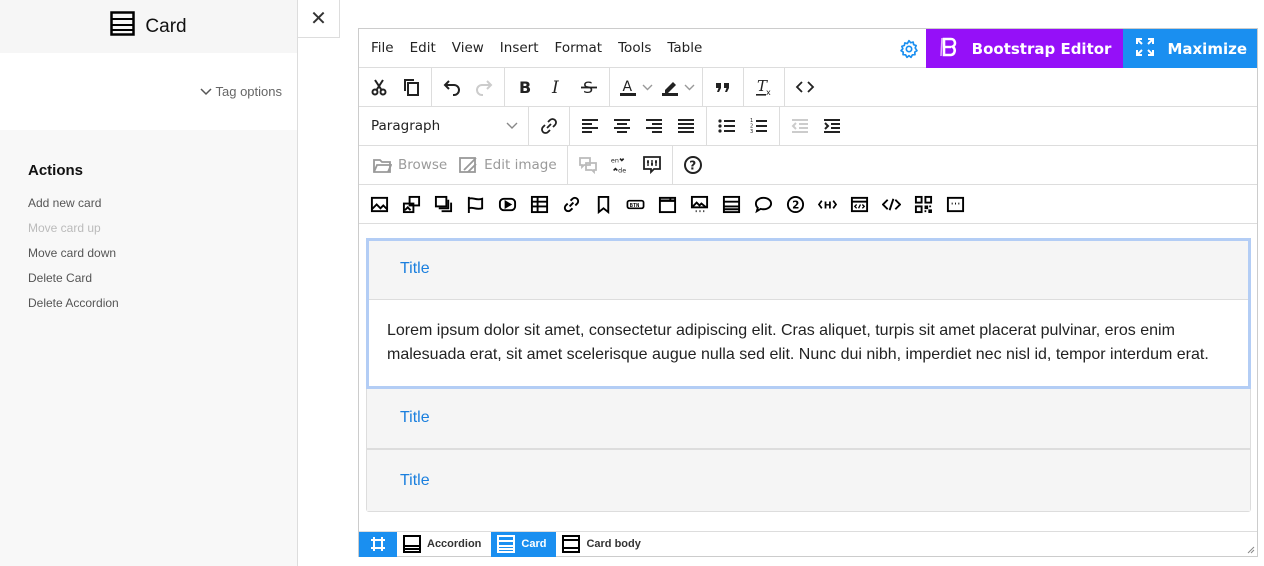 The image size is (1264, 566). What do you see at coordinates (699, 204) in the screenshot?
I see `insert-carousel-button` at bounding box center [699, 204].